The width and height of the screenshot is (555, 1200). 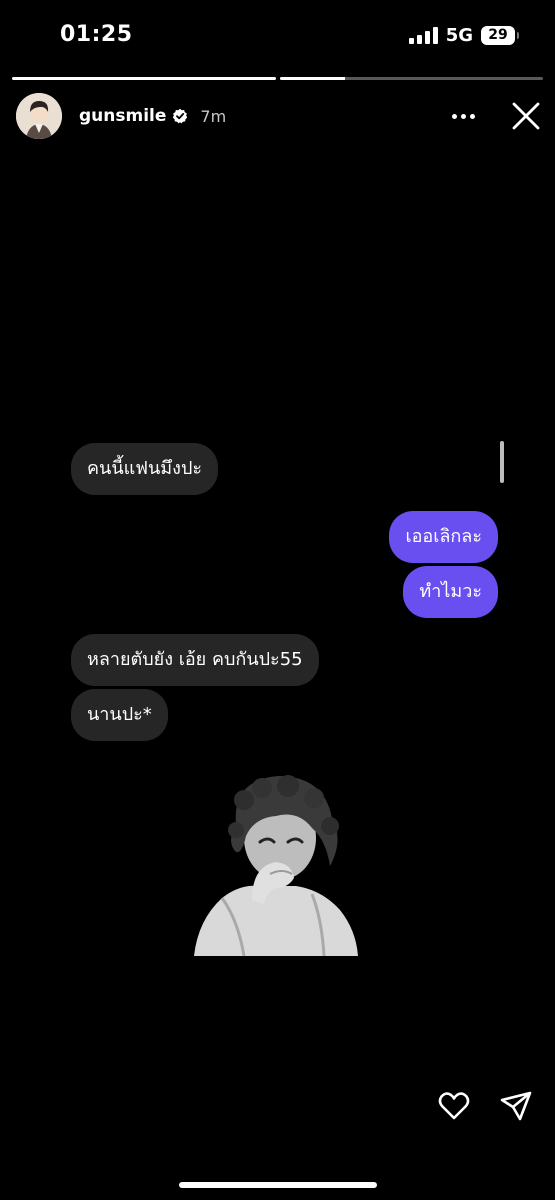 What do you see at coordinates (119, 715) in the screenshot?
I see `incoming-message: นานปะ*` at bounding box center [119, 715].